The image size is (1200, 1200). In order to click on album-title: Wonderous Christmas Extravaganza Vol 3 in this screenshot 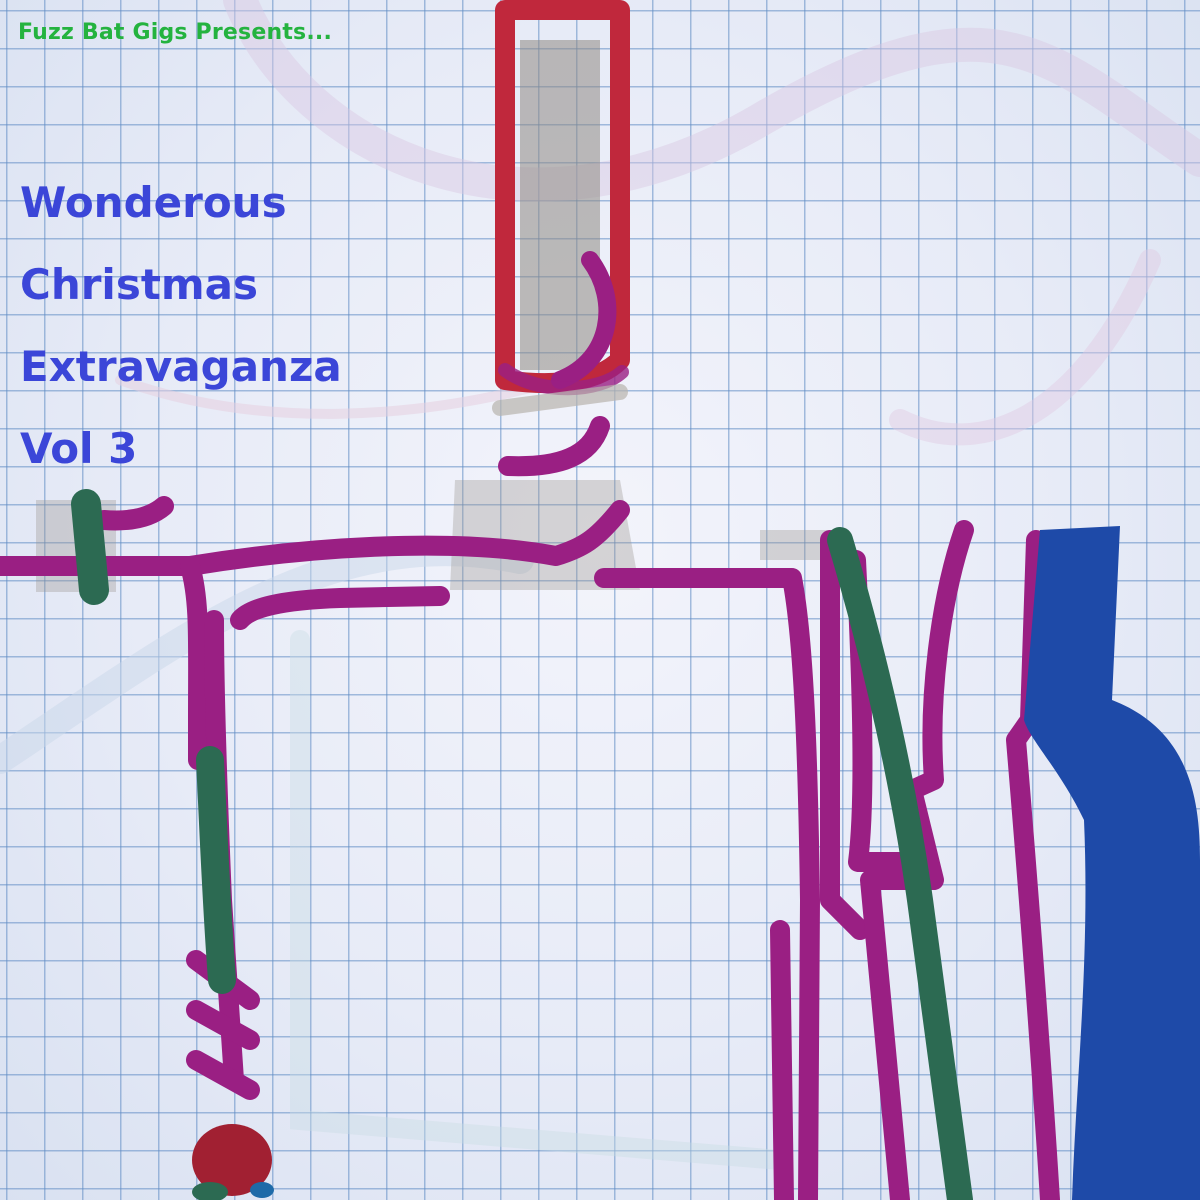, I will do `click(181, 326)`.